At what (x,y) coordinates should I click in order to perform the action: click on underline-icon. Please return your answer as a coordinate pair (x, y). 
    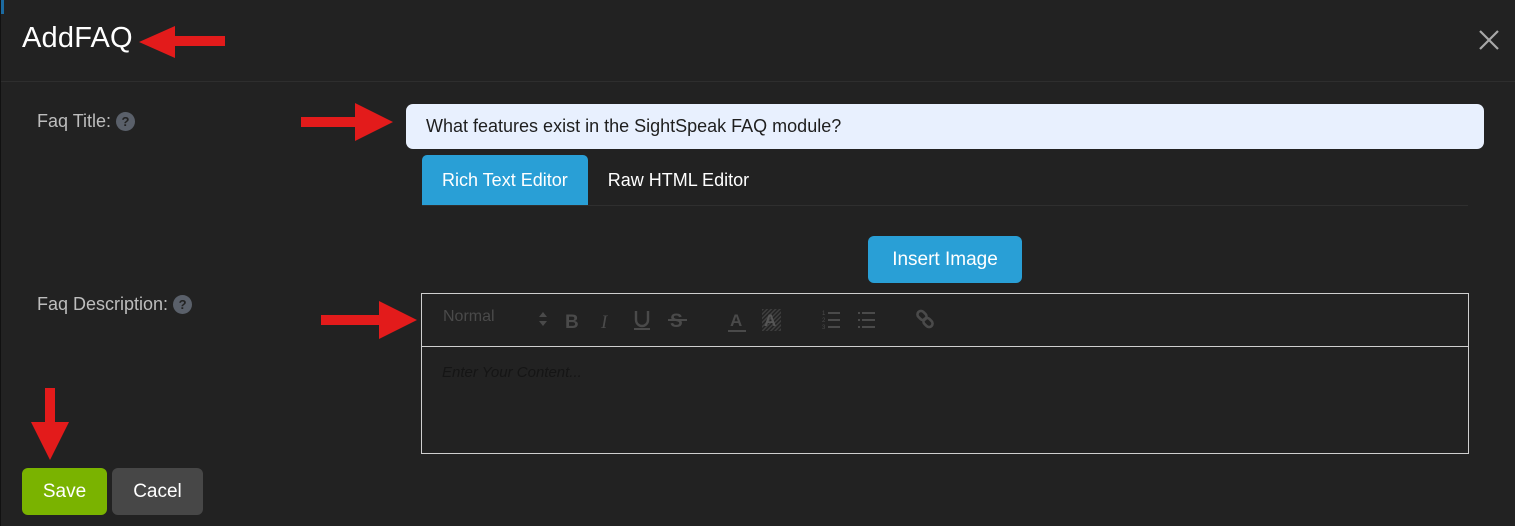
    Looking at the image, I should click on (642, 320).